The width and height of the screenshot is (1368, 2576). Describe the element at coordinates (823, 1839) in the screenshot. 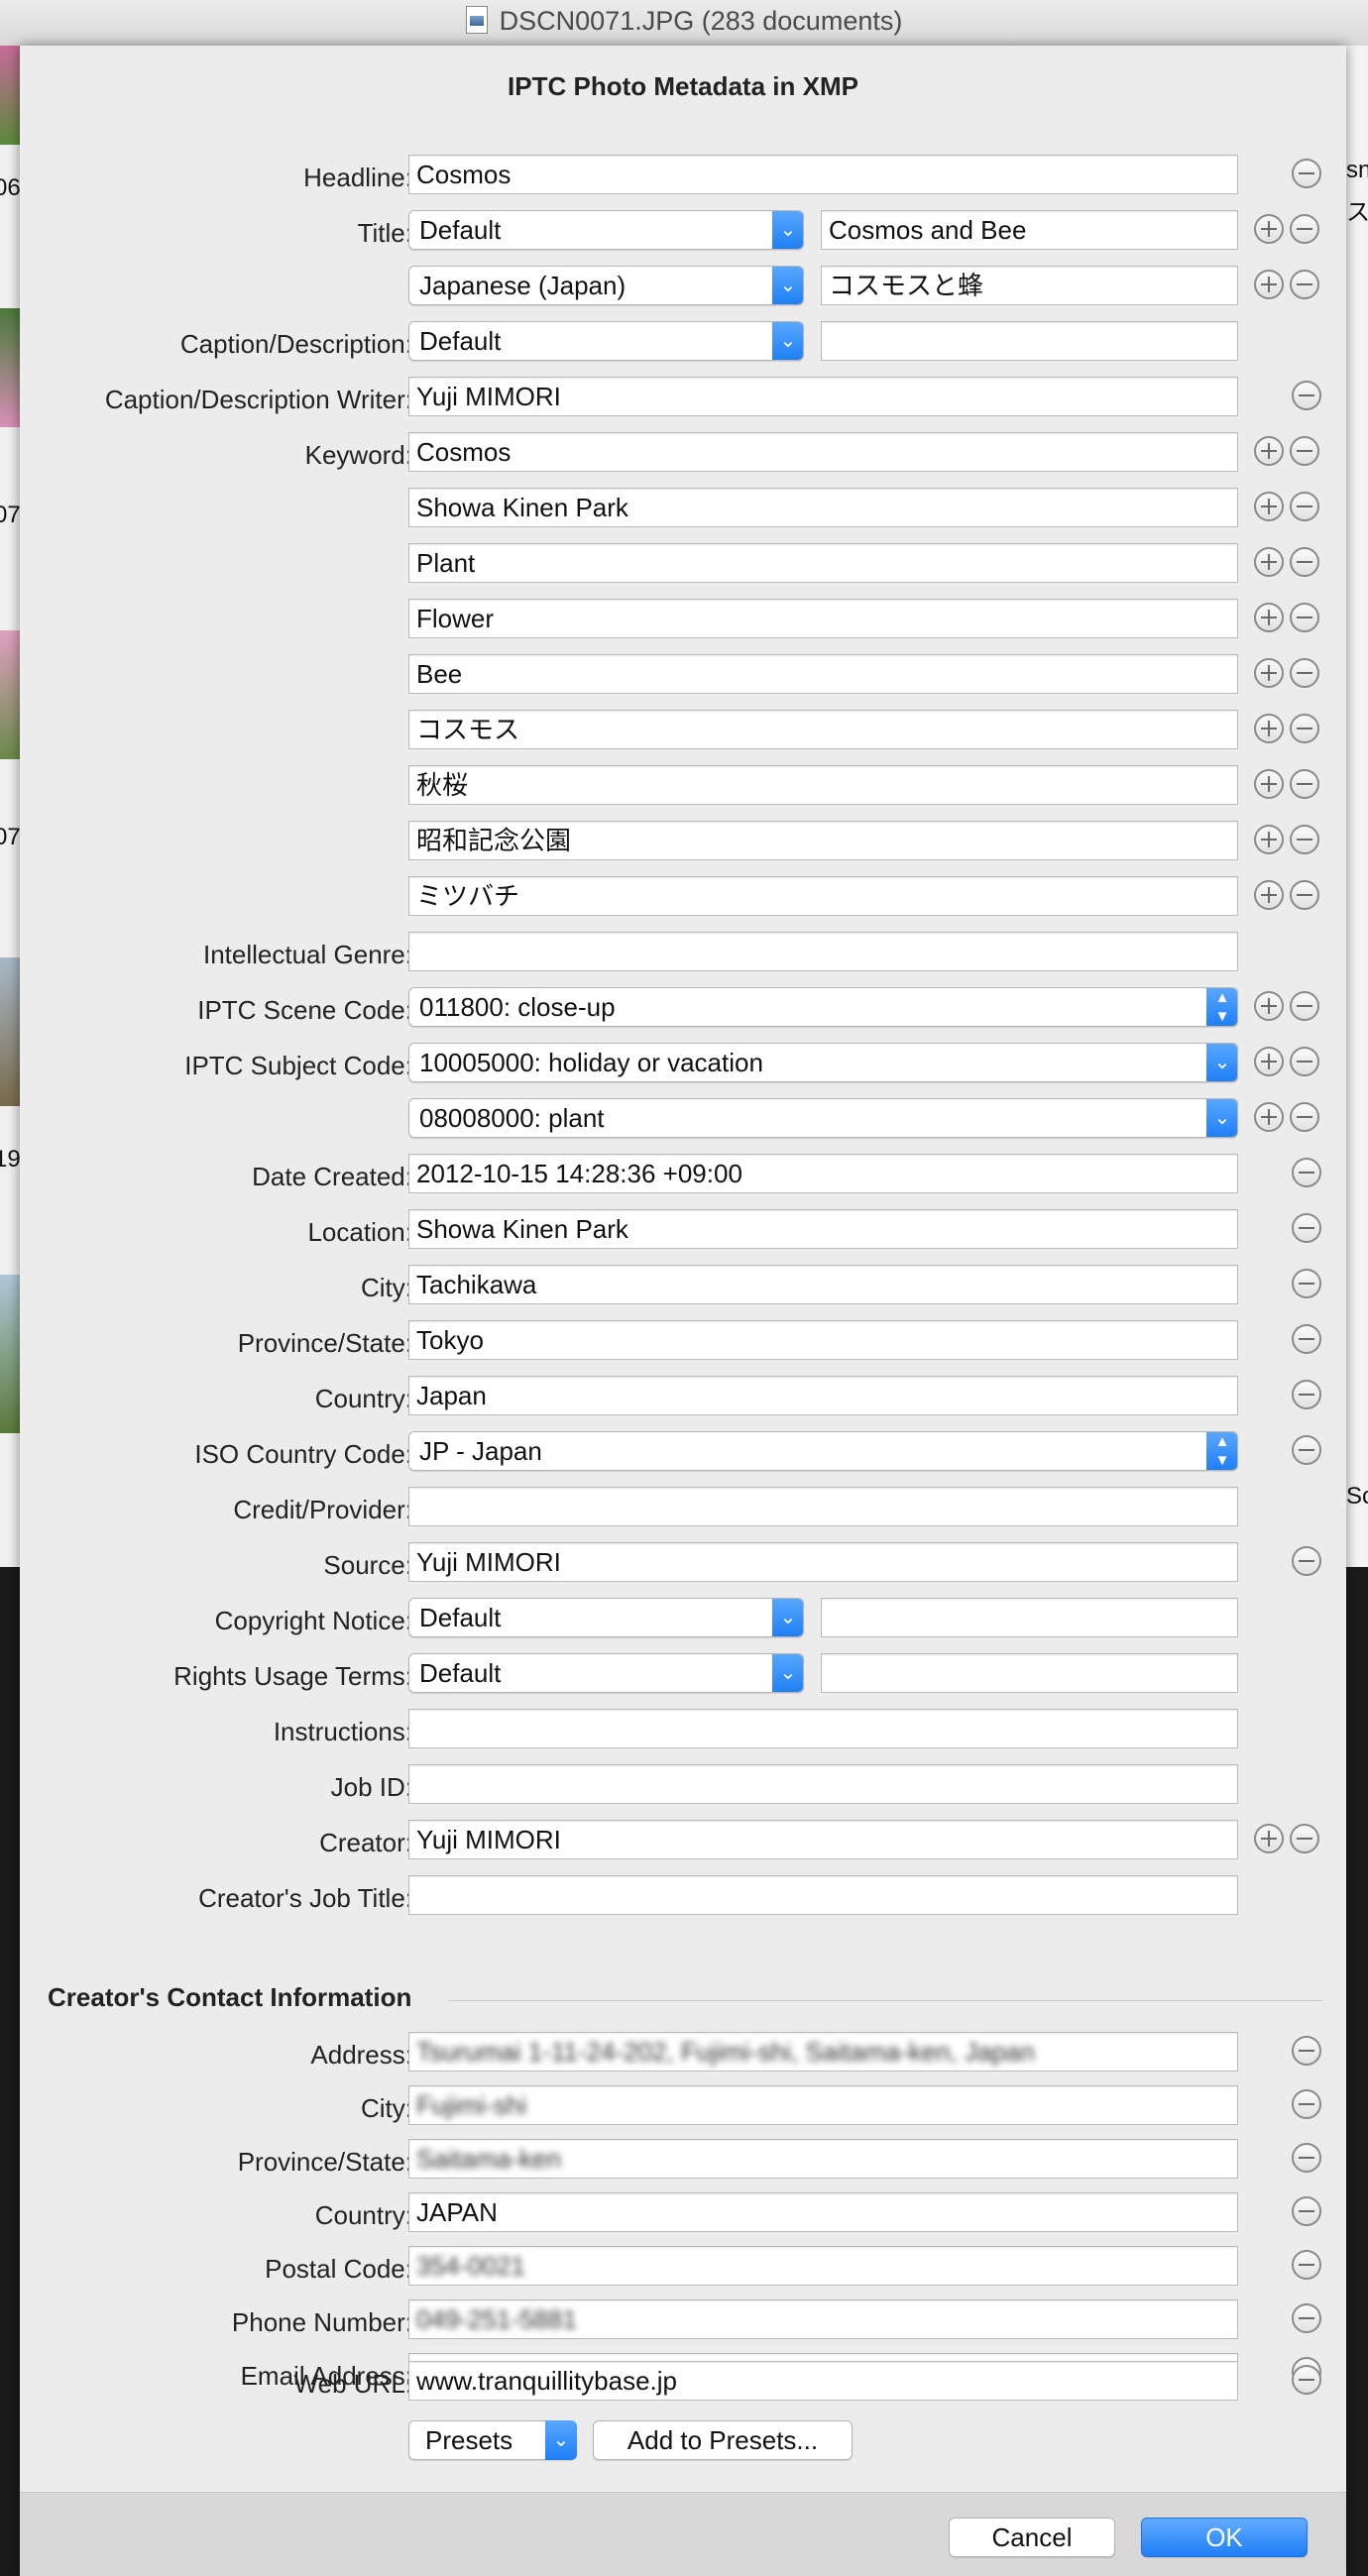

I see `creator-field: Yuji MIMORI` at that location.